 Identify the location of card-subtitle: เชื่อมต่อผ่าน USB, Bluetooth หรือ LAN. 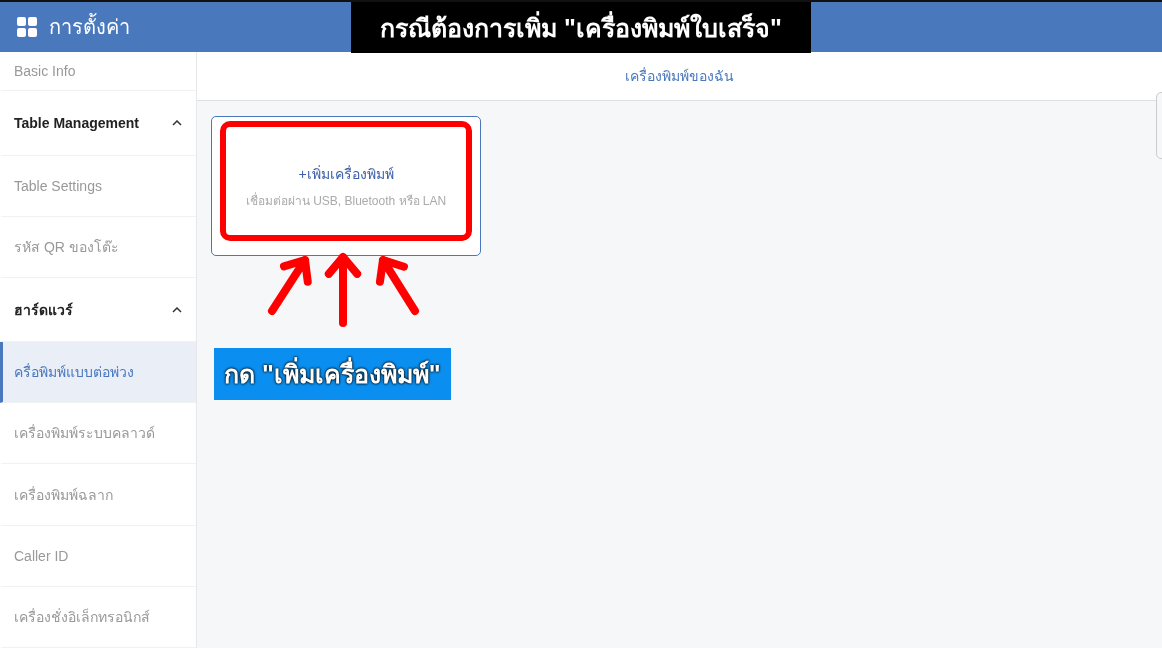
(346, 200).